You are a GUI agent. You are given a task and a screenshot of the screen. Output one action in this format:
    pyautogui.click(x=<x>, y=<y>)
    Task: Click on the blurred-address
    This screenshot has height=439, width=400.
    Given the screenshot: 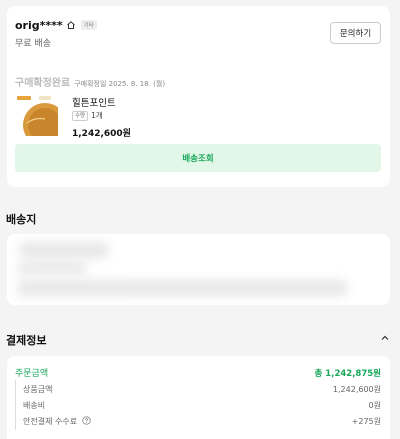 What is the action you would take?
    pyautogui.click(x=182, y=288)
    